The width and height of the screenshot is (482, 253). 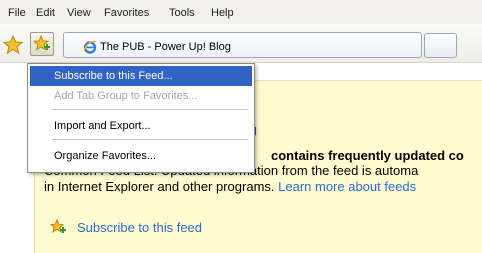 I want to click on menu-edit: Edit, so click(x=45, y=13).